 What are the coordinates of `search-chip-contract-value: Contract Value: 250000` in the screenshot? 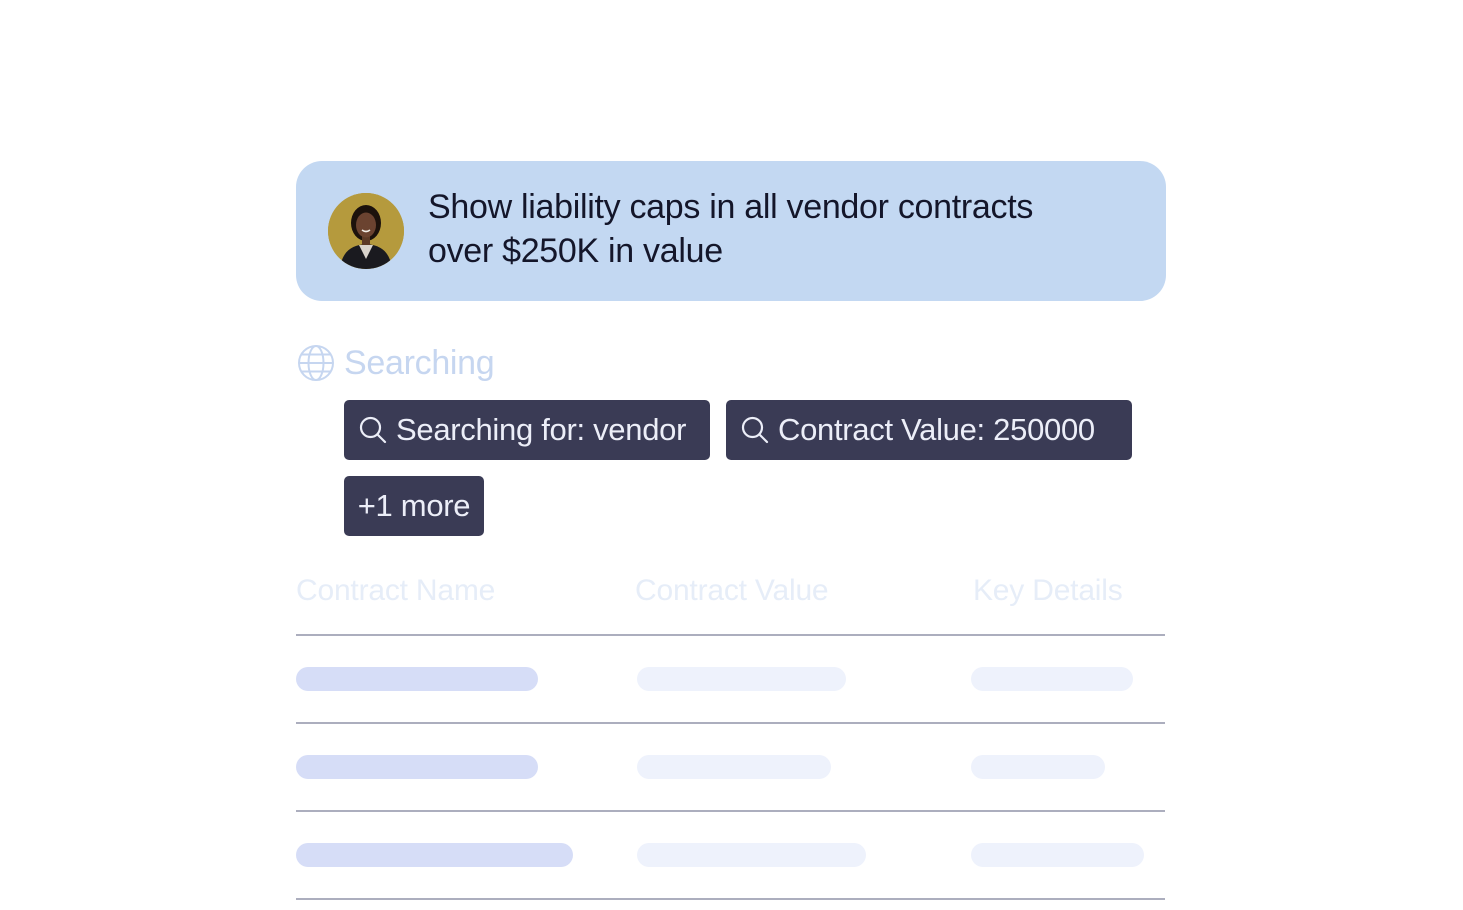 It's located at (929, 430).